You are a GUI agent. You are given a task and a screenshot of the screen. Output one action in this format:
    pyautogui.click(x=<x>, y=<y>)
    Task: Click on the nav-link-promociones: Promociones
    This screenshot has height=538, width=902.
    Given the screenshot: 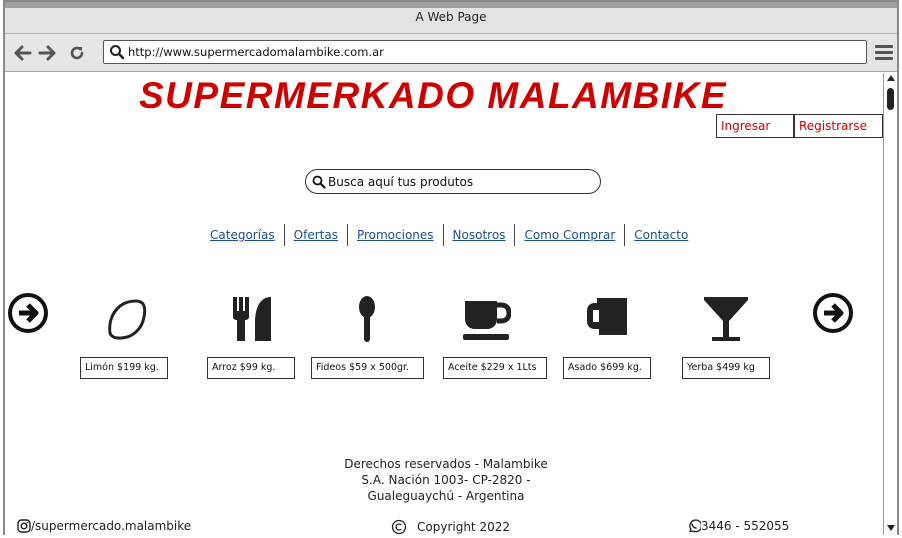 What is the action you would take?
    pyautogui.click(x=396, y=235)
    